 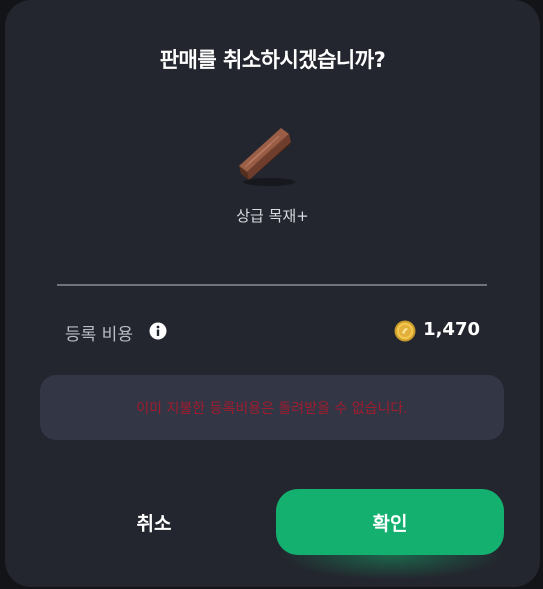 What do you see at coordinates (451, 329) in the screenshot?
I see `fee-value: 1,470` at bounding box center [451, 329].